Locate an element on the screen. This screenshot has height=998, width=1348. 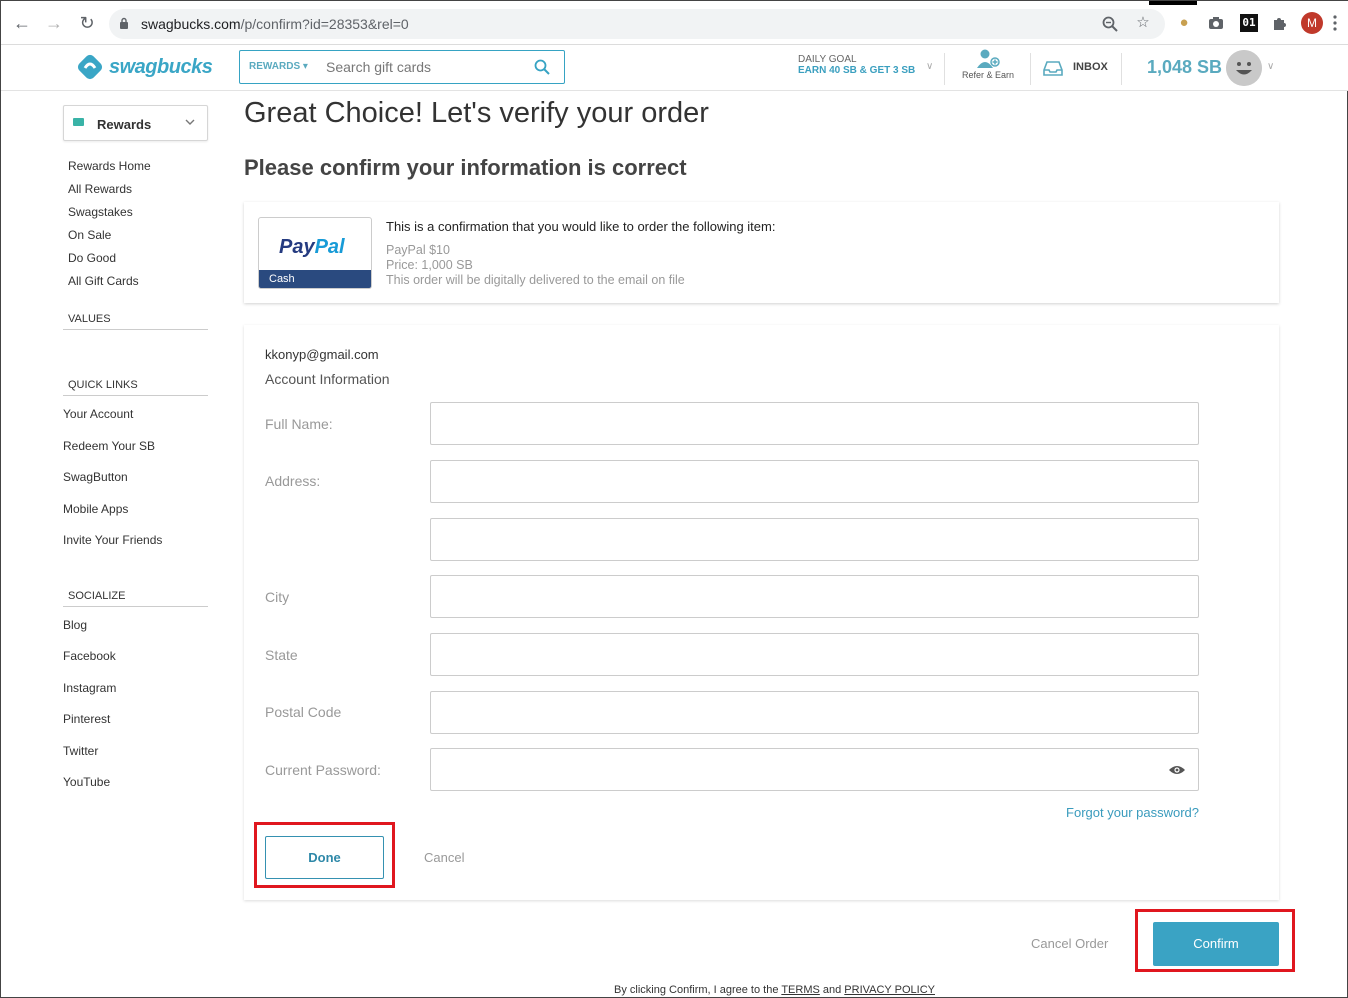
address-line1-field is located at coordinates (814, 481).